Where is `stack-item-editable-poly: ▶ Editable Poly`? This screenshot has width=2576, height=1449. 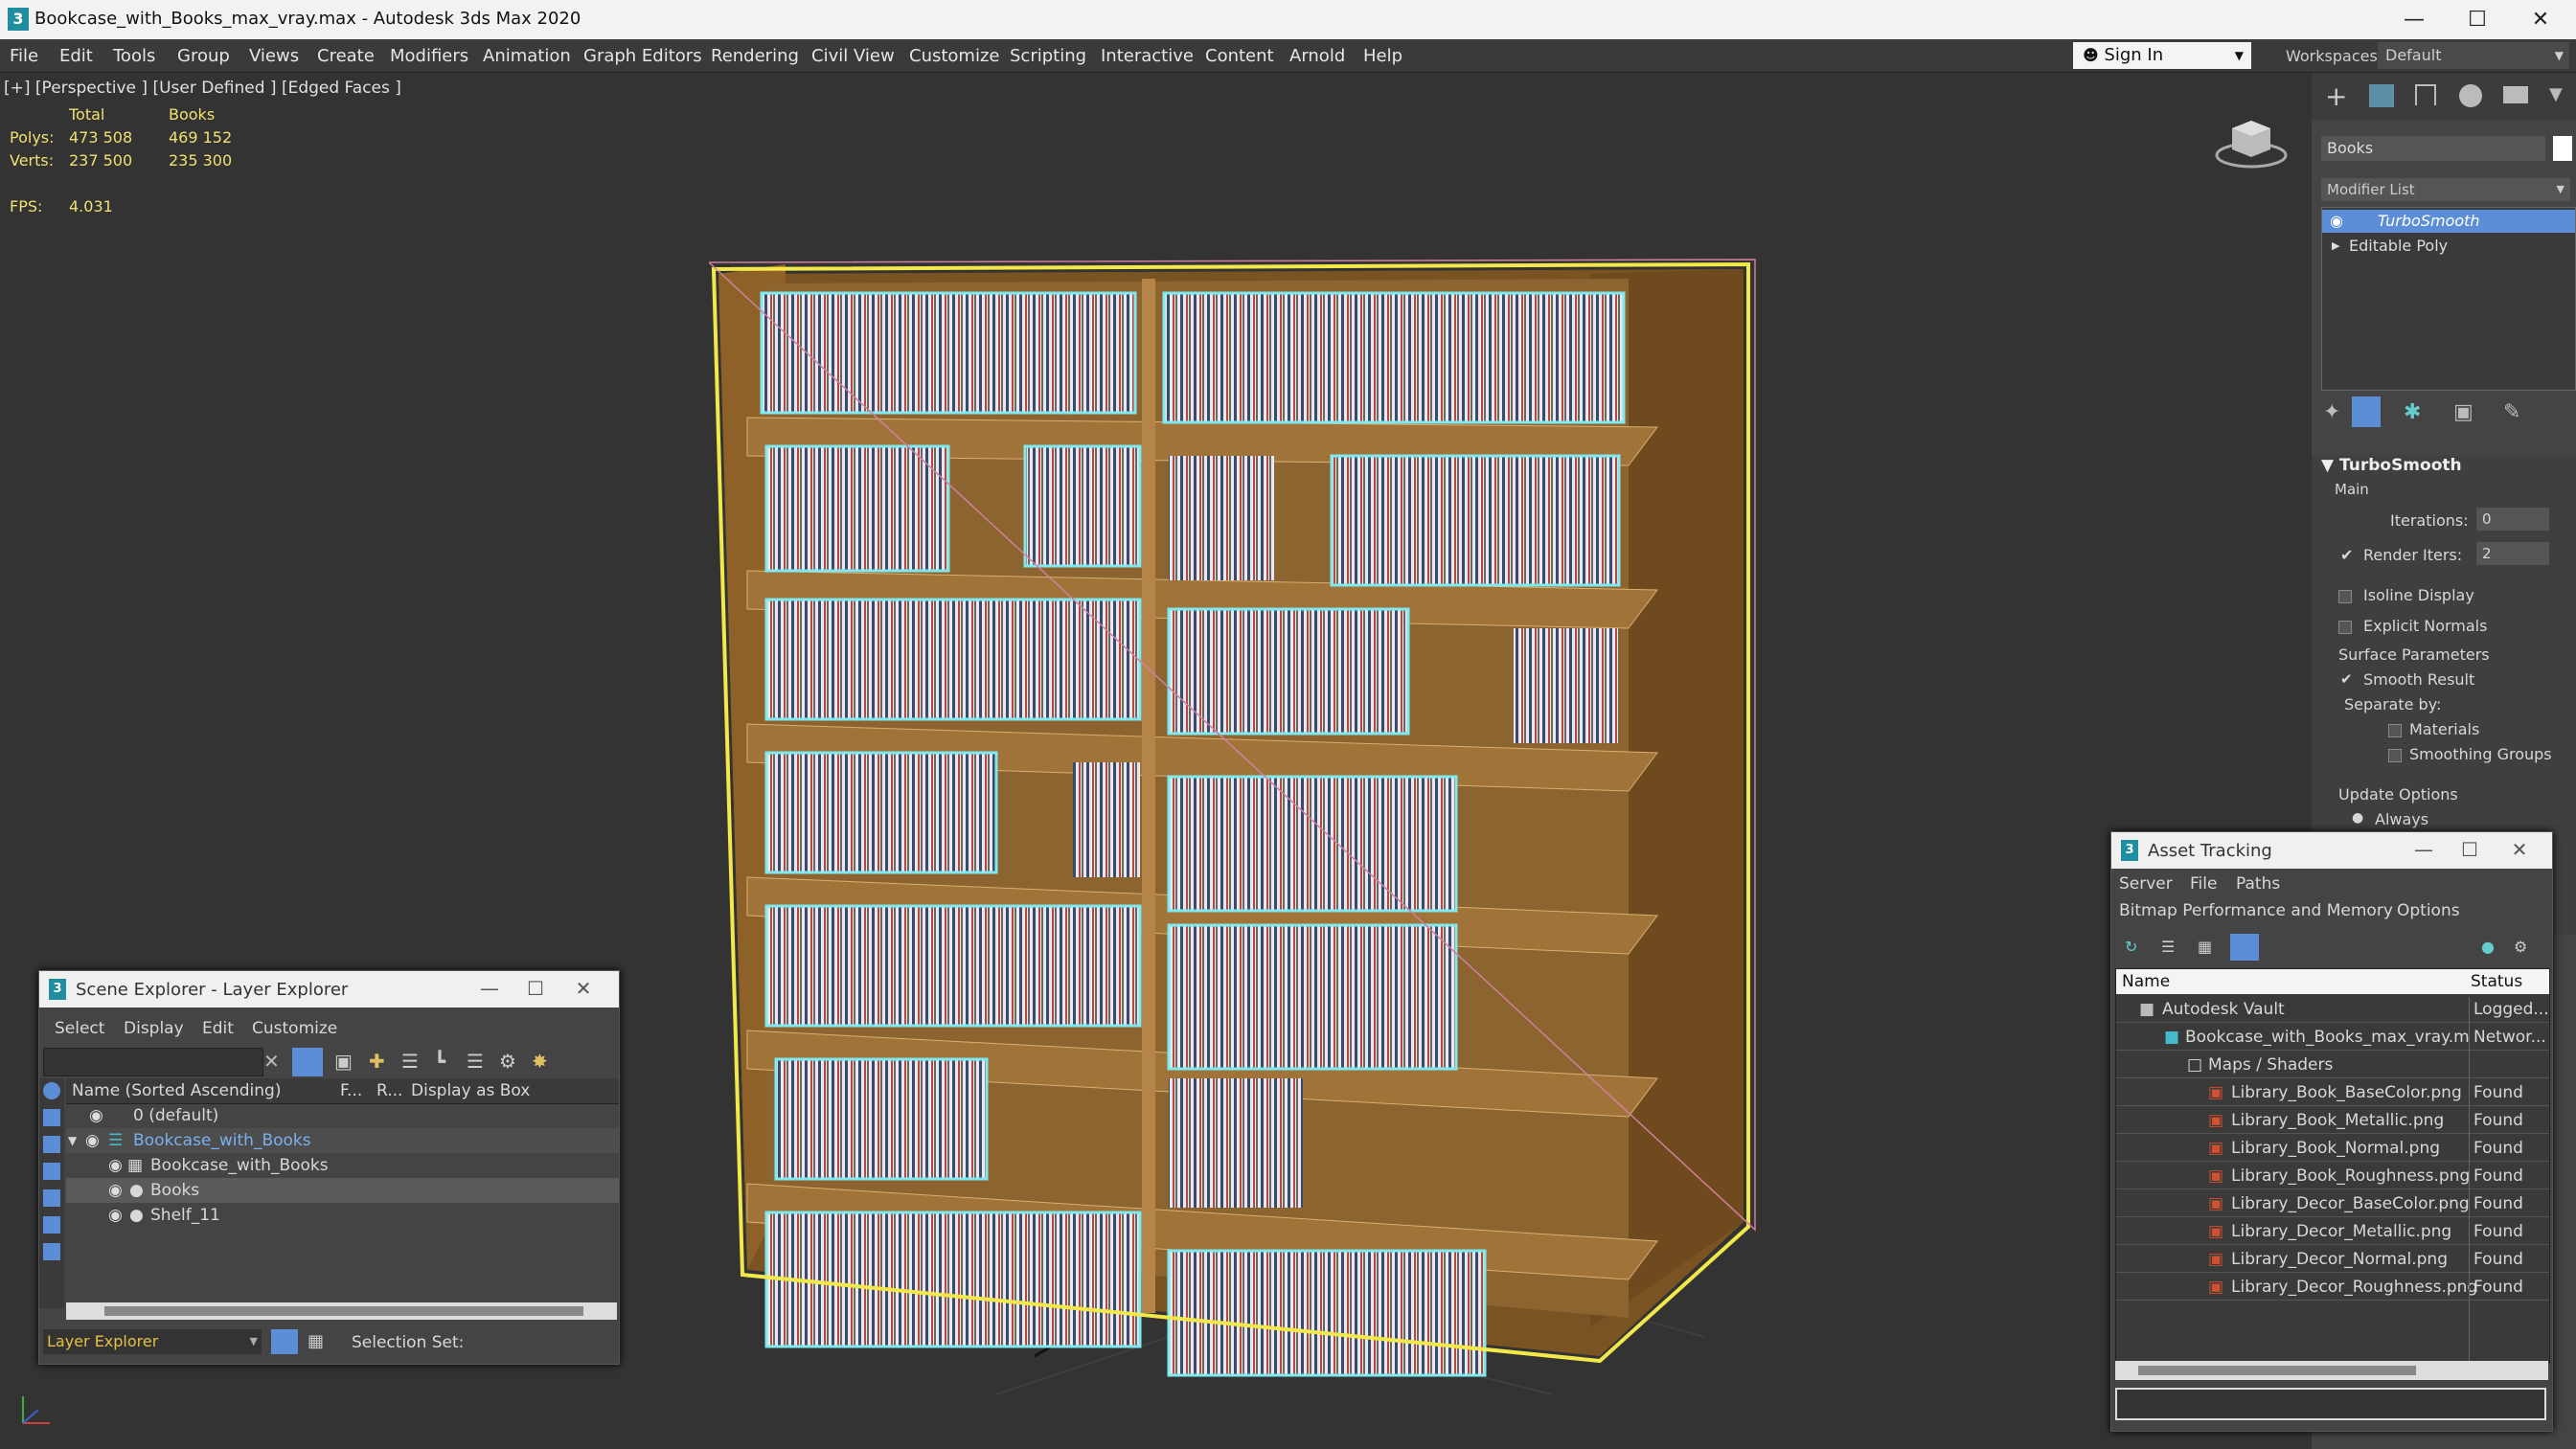
stack-item-editable-poly: ▶ Editable Poly is located at coordinates (2449, 246).